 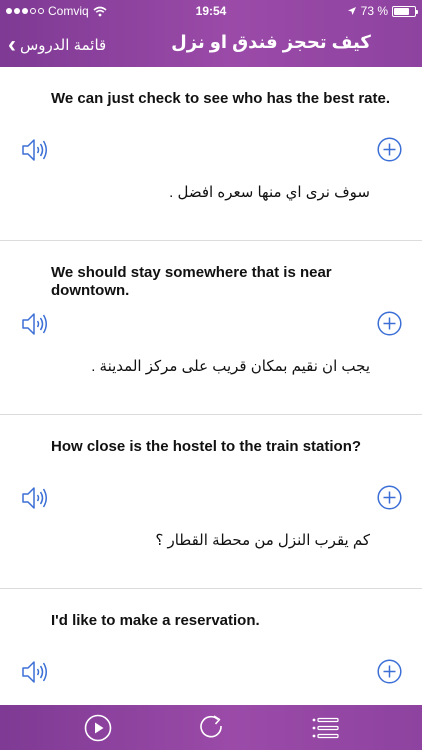 I want to click on chevron-left-icon: ‹, so click(x=12, y=44).